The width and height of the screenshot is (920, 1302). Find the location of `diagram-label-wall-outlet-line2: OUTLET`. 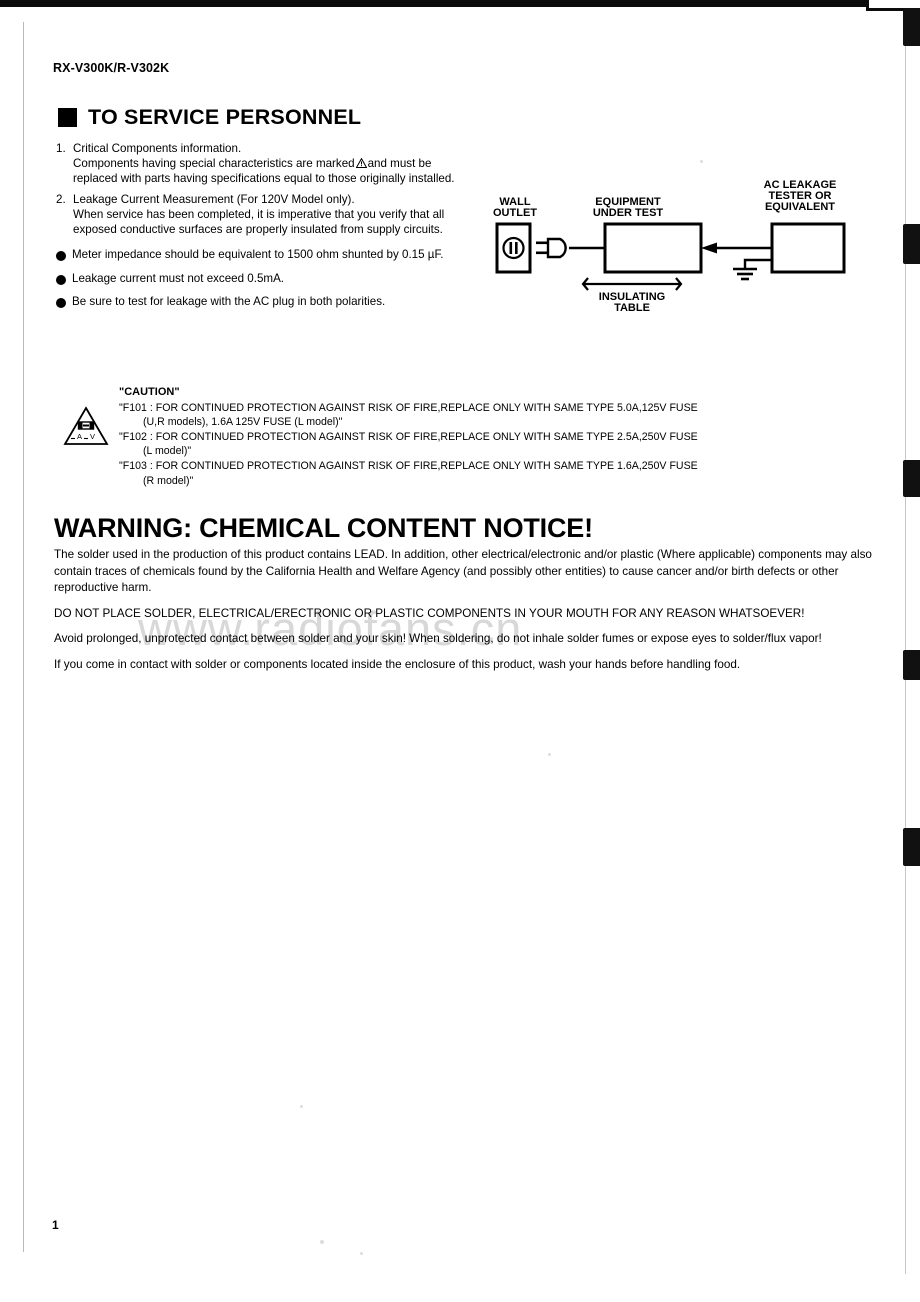

diagram-label-wall-outlet-line2: OUTLET is located at coordinates (515, 213).